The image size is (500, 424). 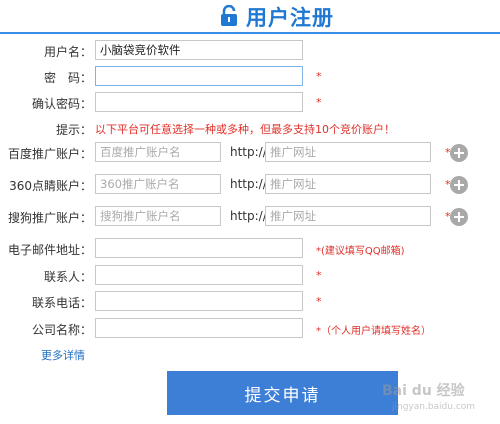 I want to click on password-row: 密 码： *, so click(x=250, y=77).